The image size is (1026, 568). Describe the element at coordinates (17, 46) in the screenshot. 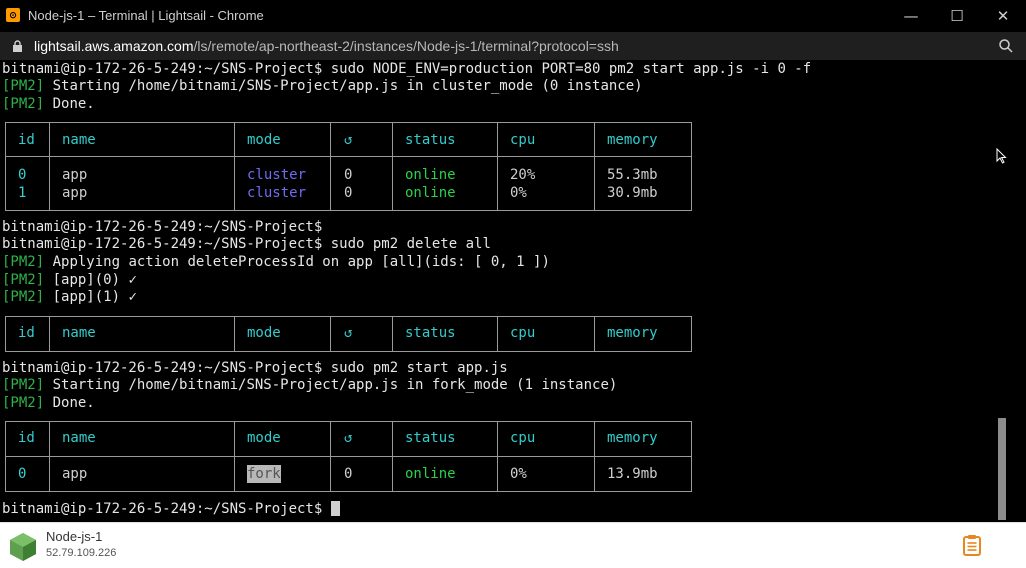

I see `lock-icon` at that location.